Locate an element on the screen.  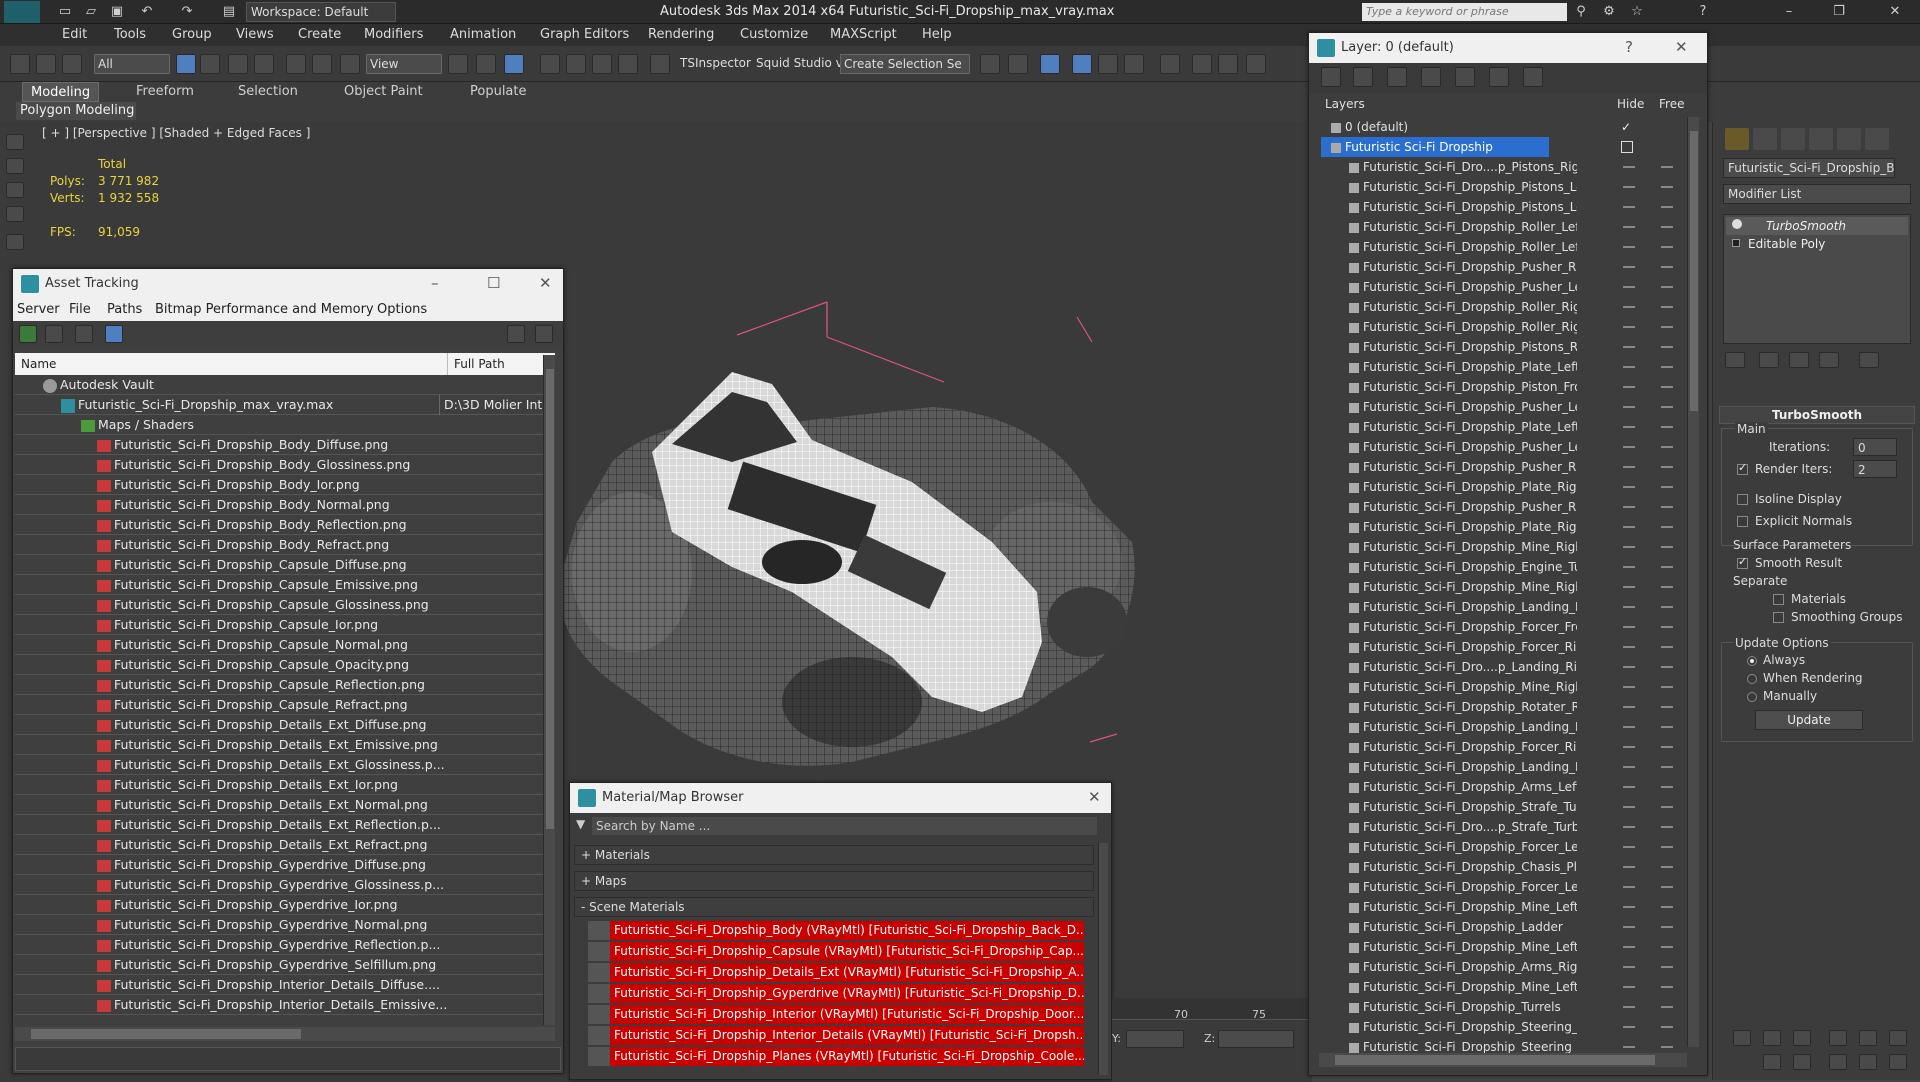
layer-default: 0 (default) ✓ is located at coordinates (1503, 127).